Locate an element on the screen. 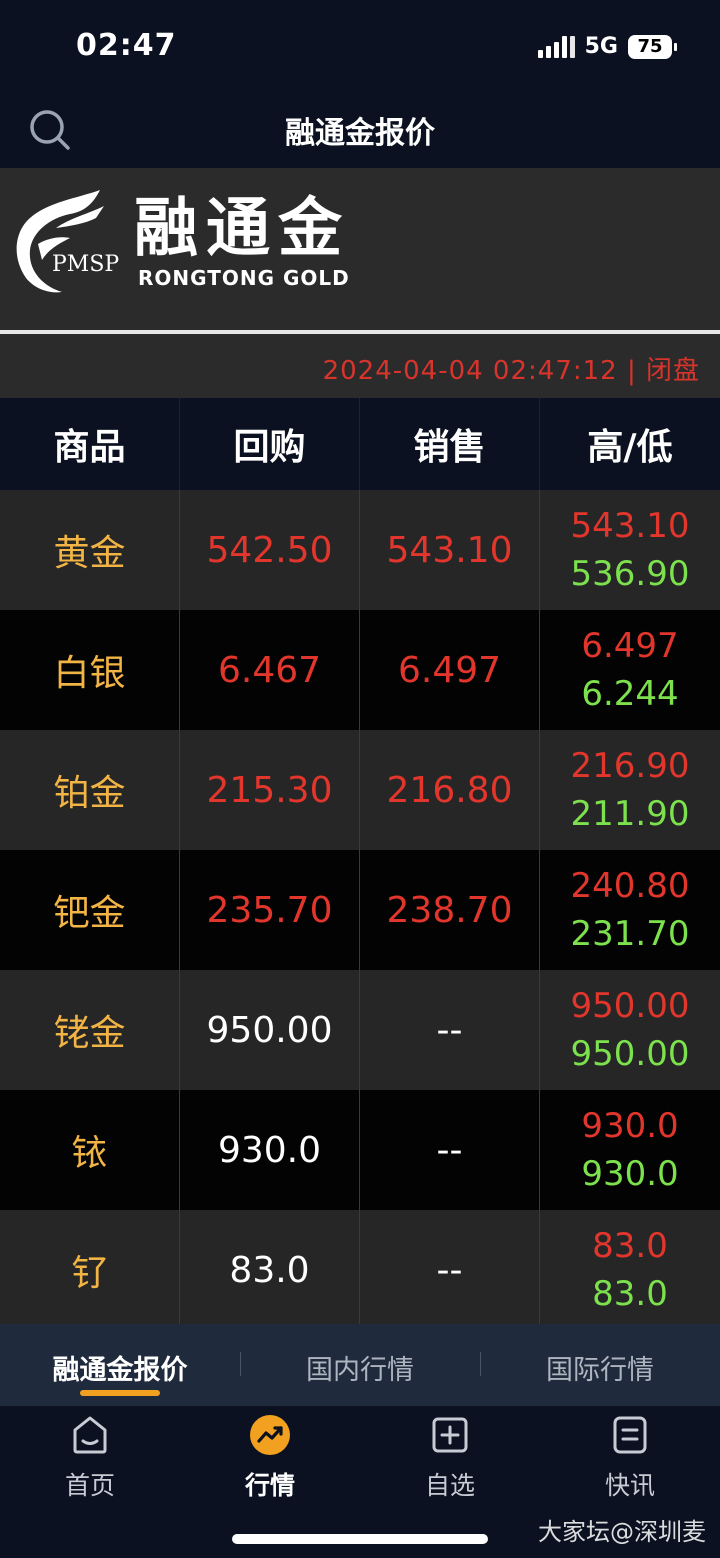  brand-name-cn: 融通金 is located at coordinates (242, 229).